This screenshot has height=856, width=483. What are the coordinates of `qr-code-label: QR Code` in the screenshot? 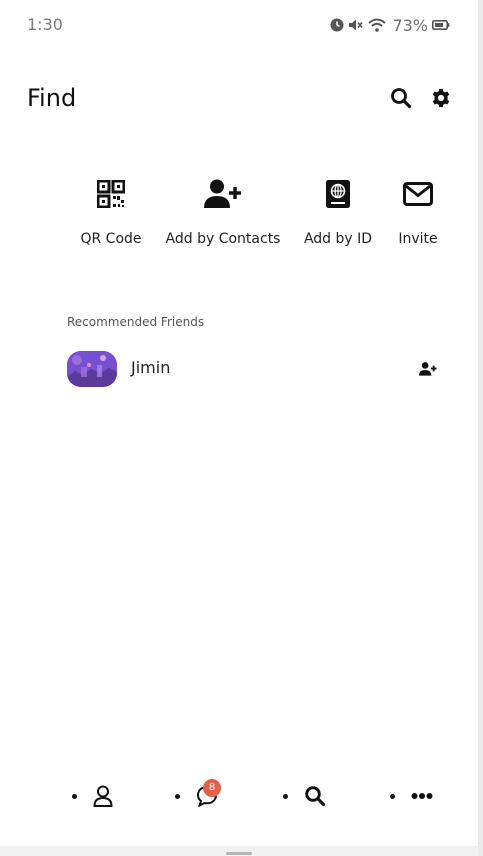 It's located at (111, 239).